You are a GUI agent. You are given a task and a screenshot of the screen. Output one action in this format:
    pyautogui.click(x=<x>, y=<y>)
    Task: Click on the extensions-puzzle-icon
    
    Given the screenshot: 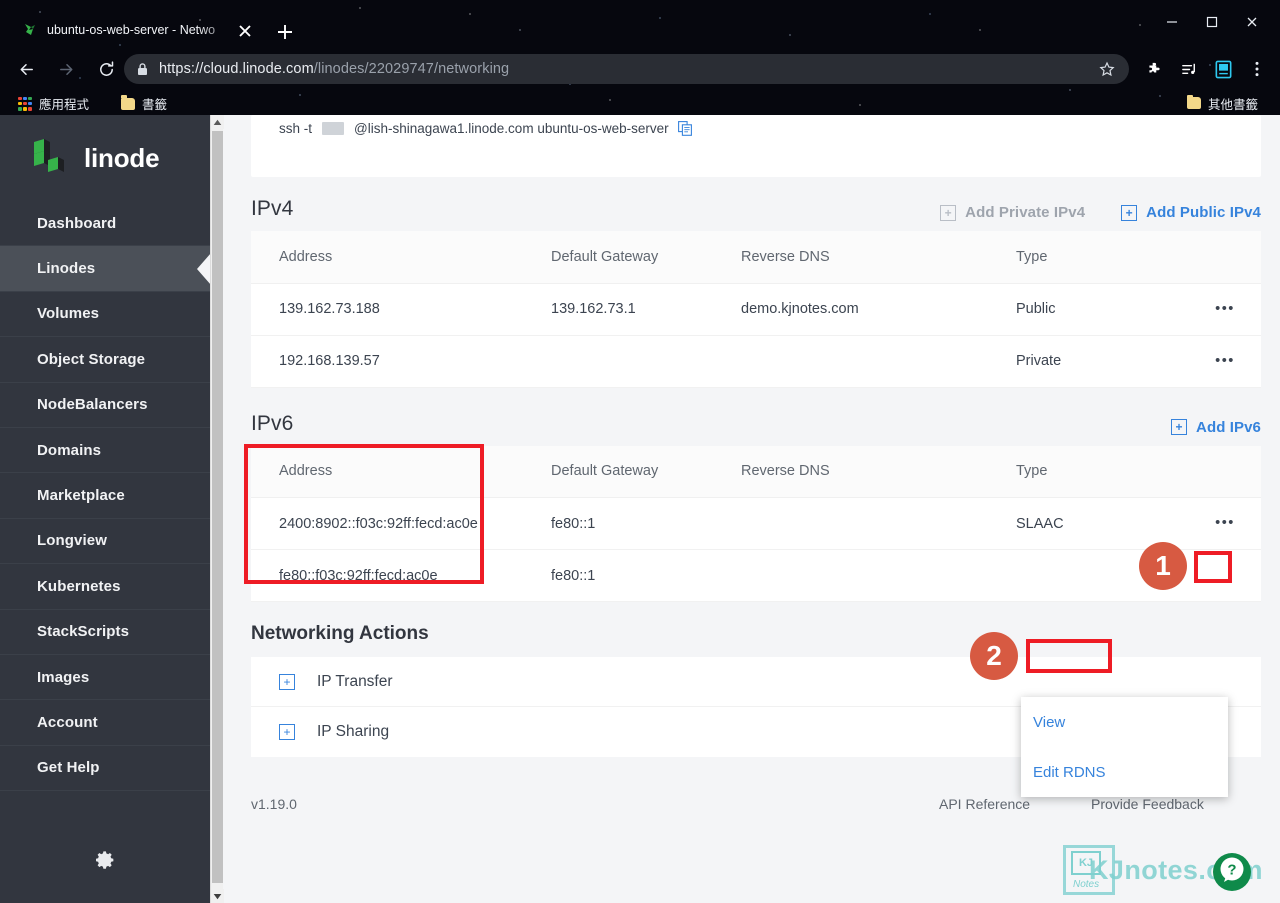 What is the action you would take?
    pyautogui.click(x=1155, y=69)
    